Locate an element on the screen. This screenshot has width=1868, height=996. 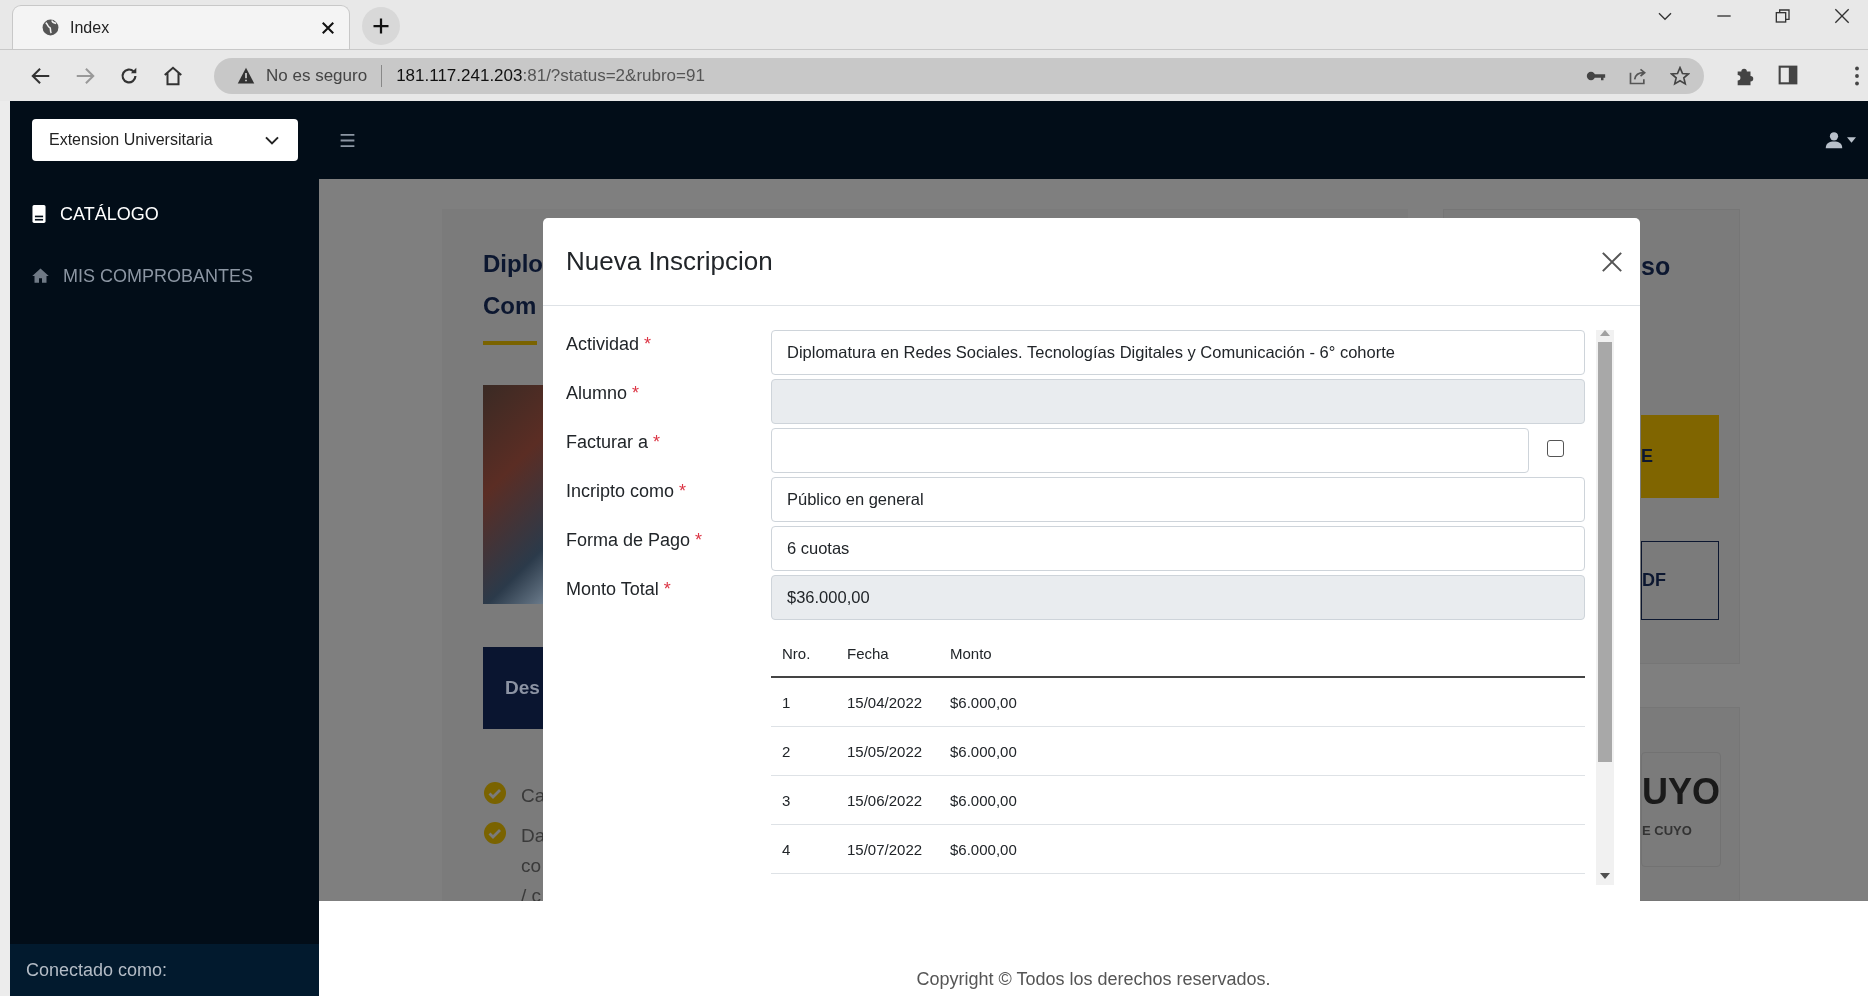
scroll-down-icon is located at coordinates (1605, 876).